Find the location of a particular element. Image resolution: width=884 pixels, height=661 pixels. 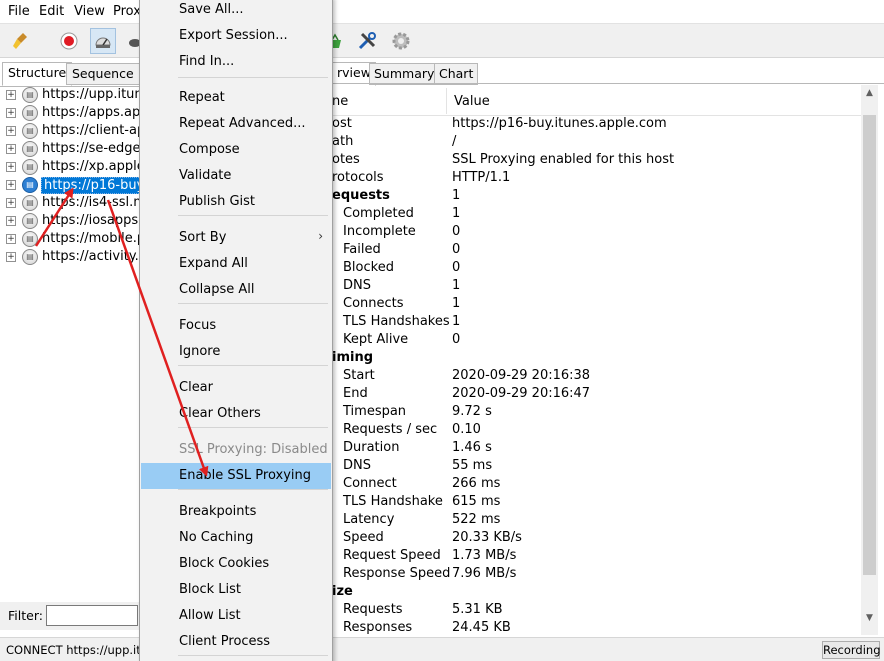

menu-item-compose: Compose is located at coordinates (236, 150).